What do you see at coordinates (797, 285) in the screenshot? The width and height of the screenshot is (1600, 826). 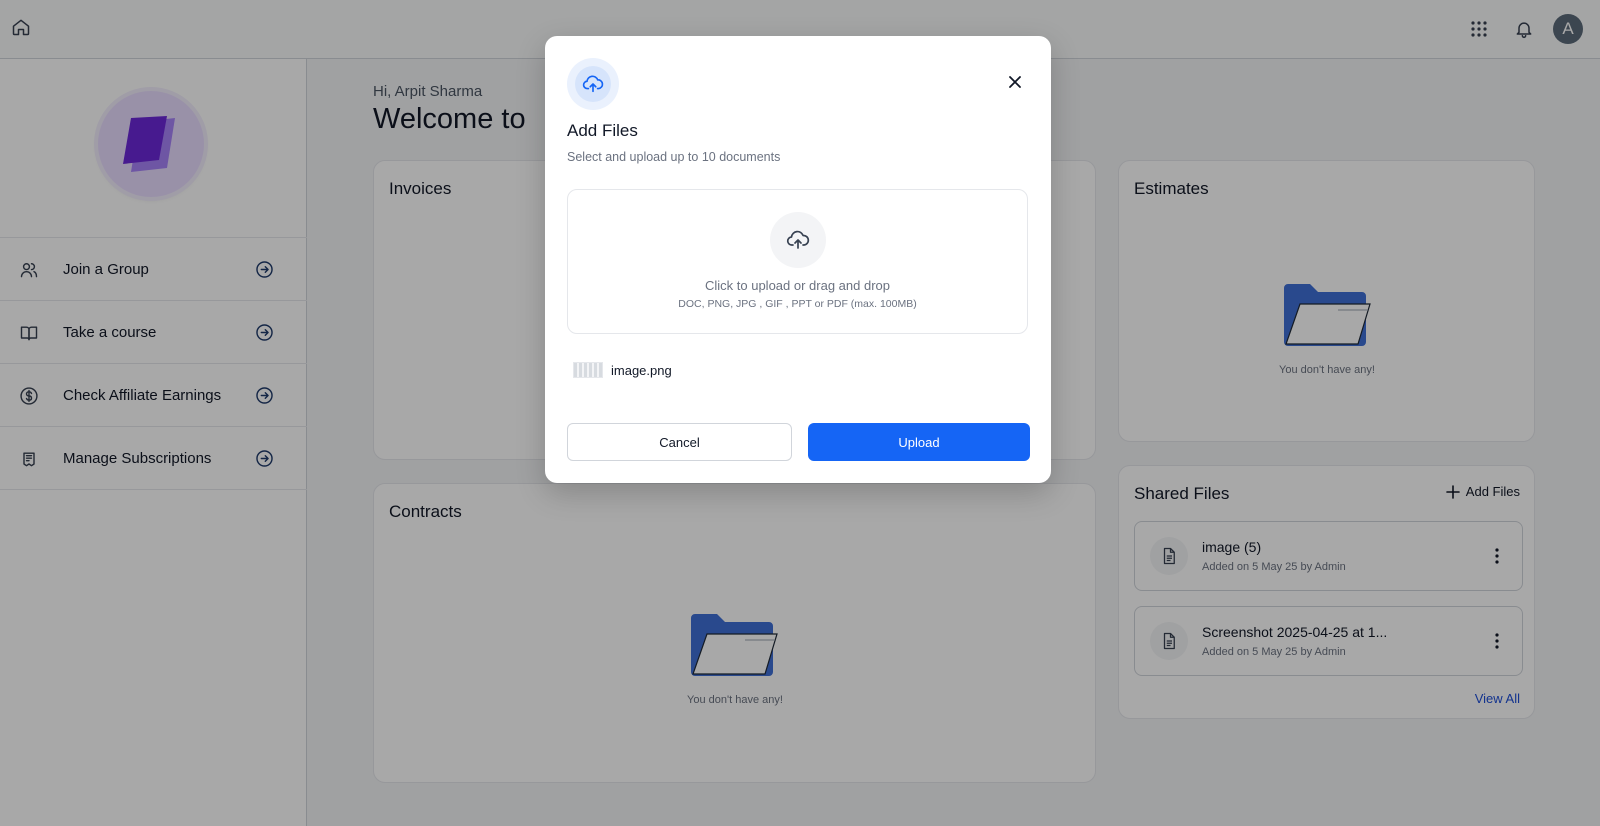 I see `dropzone-text: Click to upload or drag and drop` at bounding box center [797, 285].